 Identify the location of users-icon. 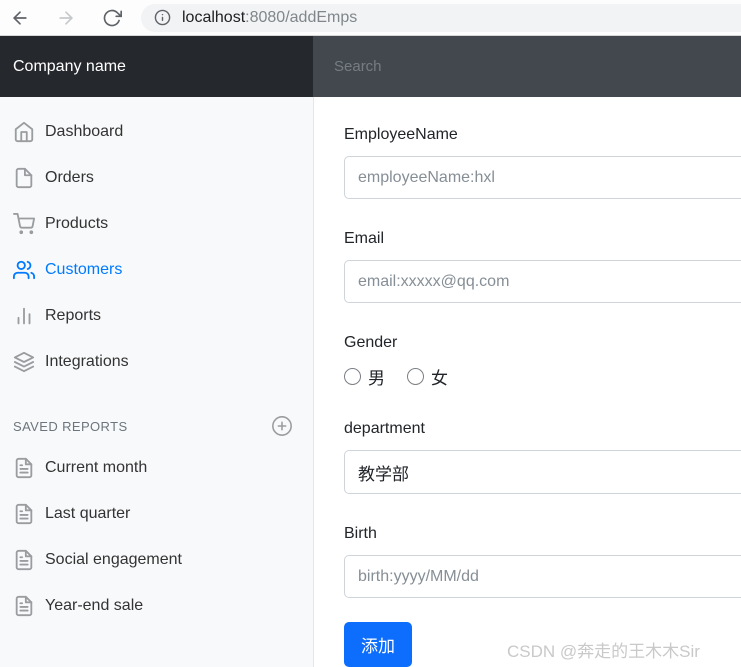
(24, 270).